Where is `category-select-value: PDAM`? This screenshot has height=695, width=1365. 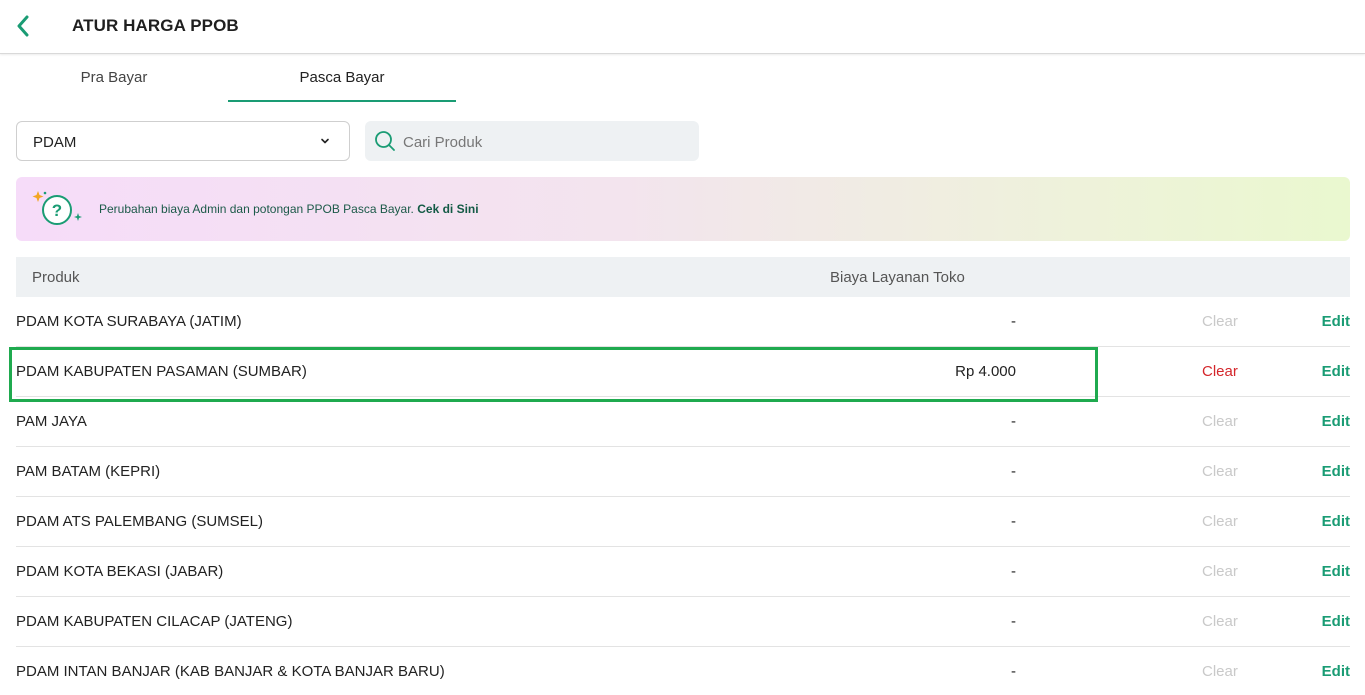
category-select-value: PDAM is located at coordinates (55, 142).